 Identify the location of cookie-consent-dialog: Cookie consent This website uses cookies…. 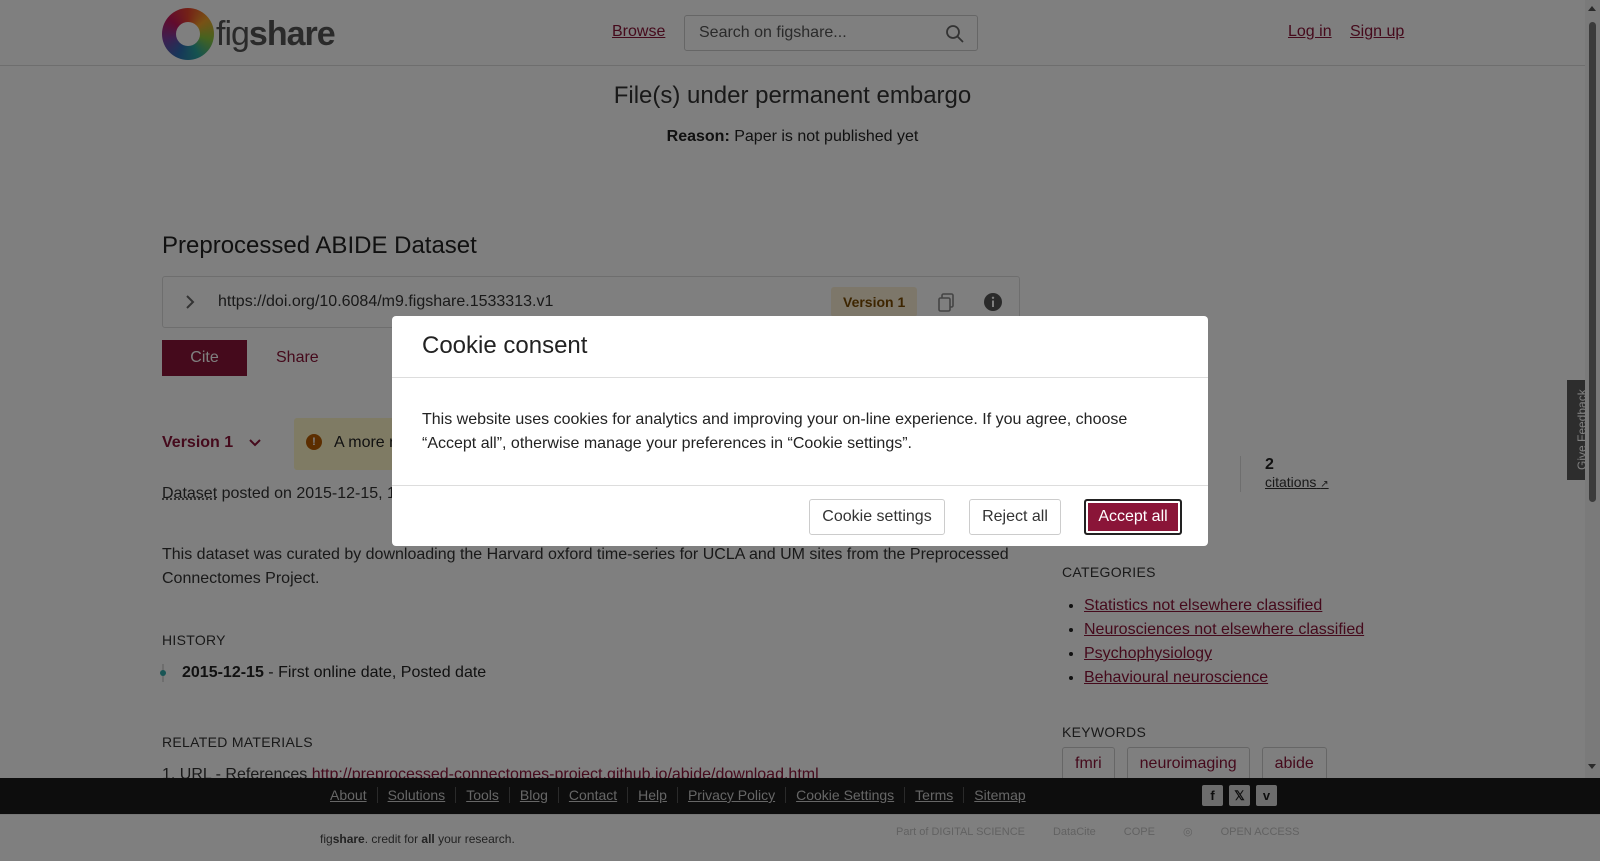
(800, 431).